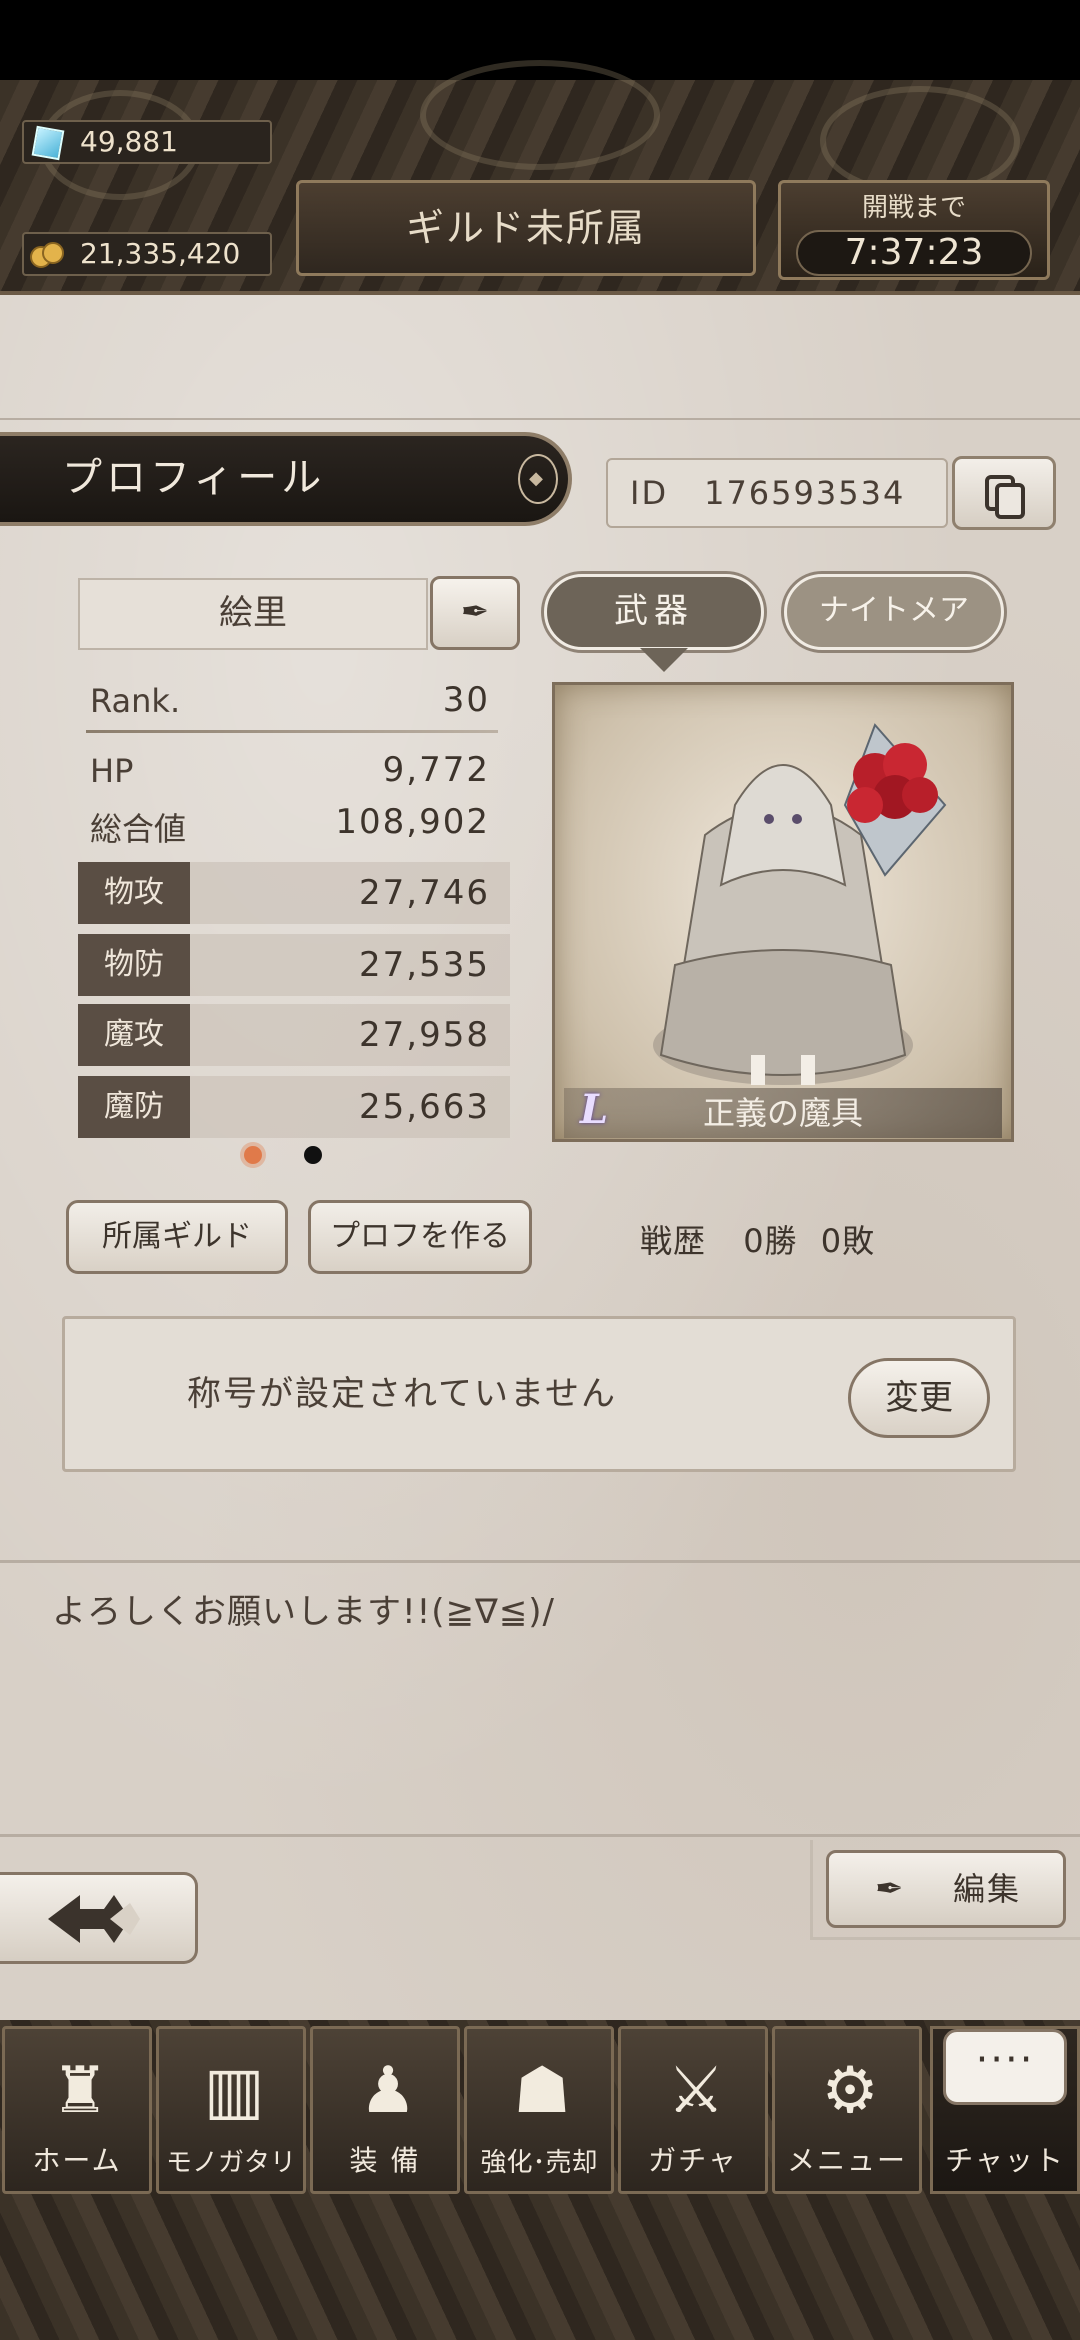 The image size is (1080, 2340). I want to click on hp-value: 9,772, so click(436, 770).